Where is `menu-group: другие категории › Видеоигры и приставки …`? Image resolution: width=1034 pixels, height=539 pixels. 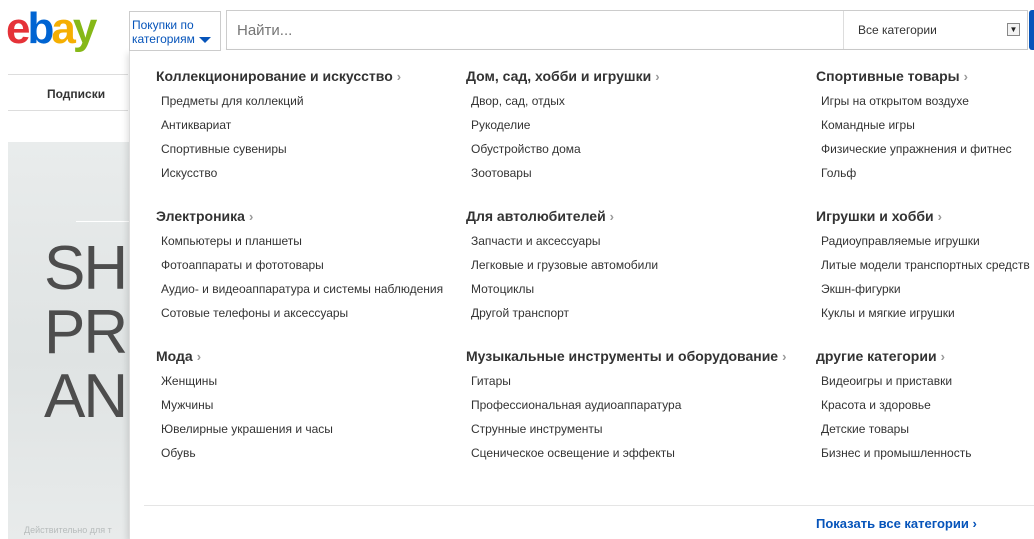
menu-group: другие категории › Видеоигры и приставки … is located at coordinates (893, 406).